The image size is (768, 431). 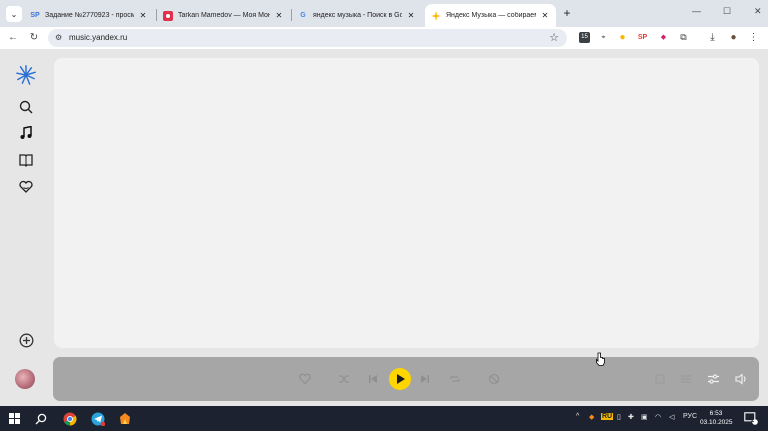 What do you see at coordinates (554, 37) in the screenshot?
I see `bookmark-star-icon: ☆` at bounding box center [554, 37].